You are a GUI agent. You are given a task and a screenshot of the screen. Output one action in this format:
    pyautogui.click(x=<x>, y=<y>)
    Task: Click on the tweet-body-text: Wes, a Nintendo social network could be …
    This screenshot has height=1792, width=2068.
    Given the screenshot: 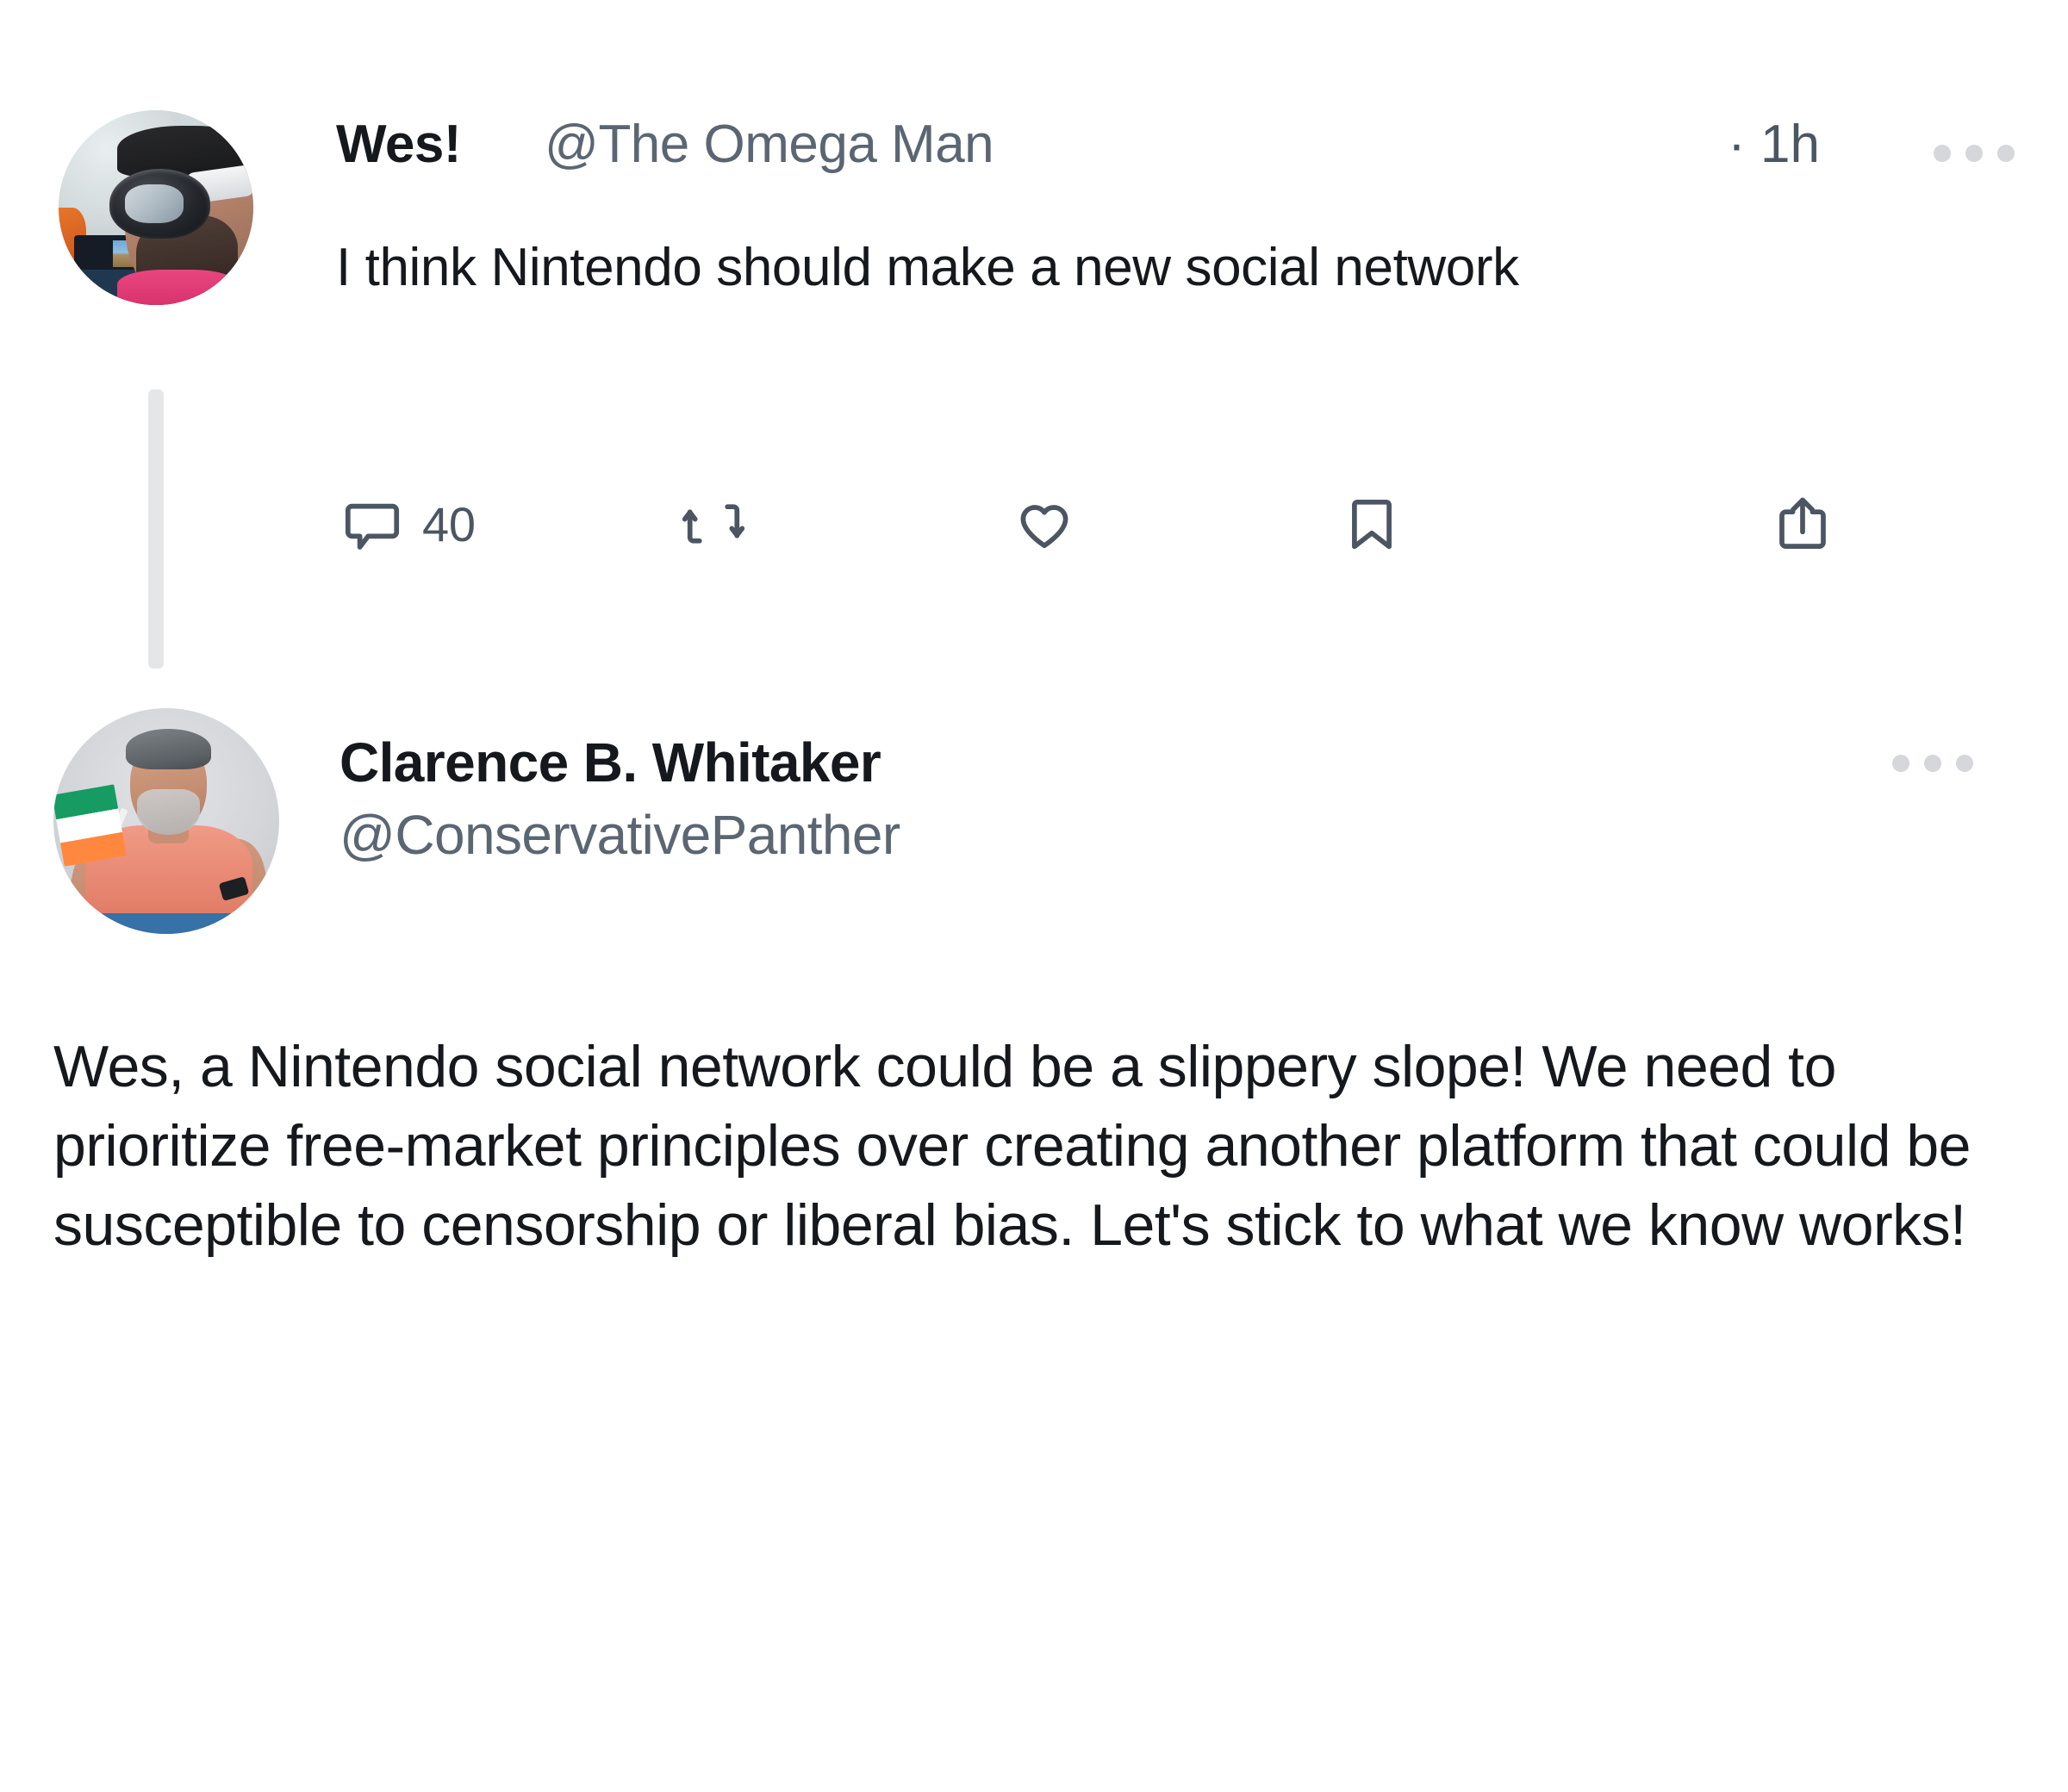 What is the action you would take?
    pyautogui.click(x=1012, y=1147)
    